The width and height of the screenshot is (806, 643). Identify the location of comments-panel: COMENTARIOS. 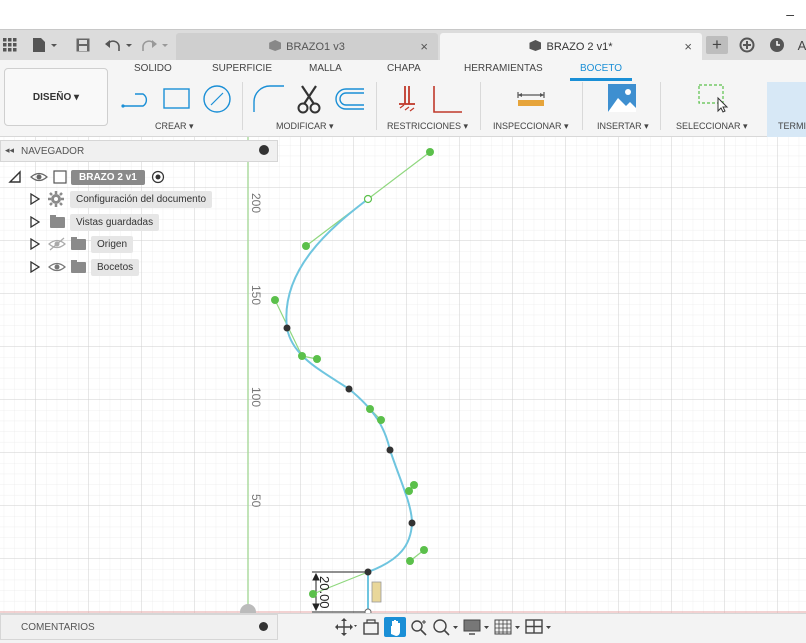
(139, 627).